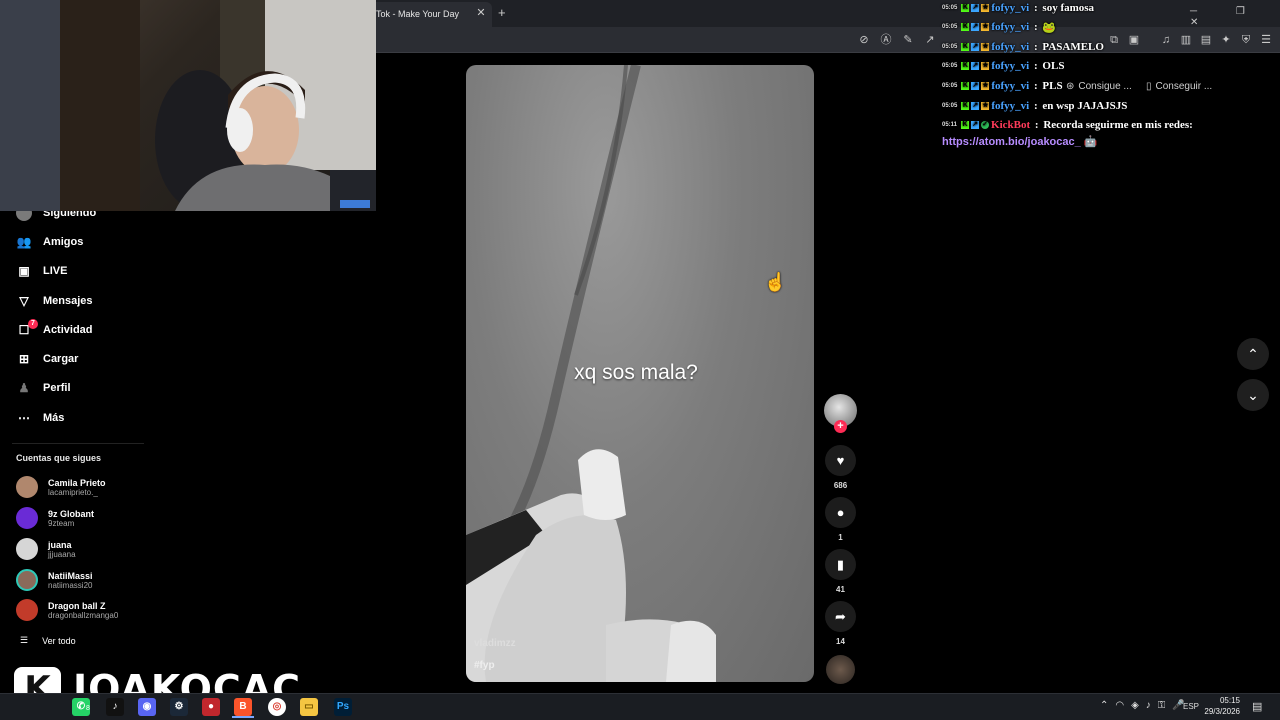  Describe the element at coordinates (1049, 27) in the screenshot. I see `chat-text: 🐸` at that location.